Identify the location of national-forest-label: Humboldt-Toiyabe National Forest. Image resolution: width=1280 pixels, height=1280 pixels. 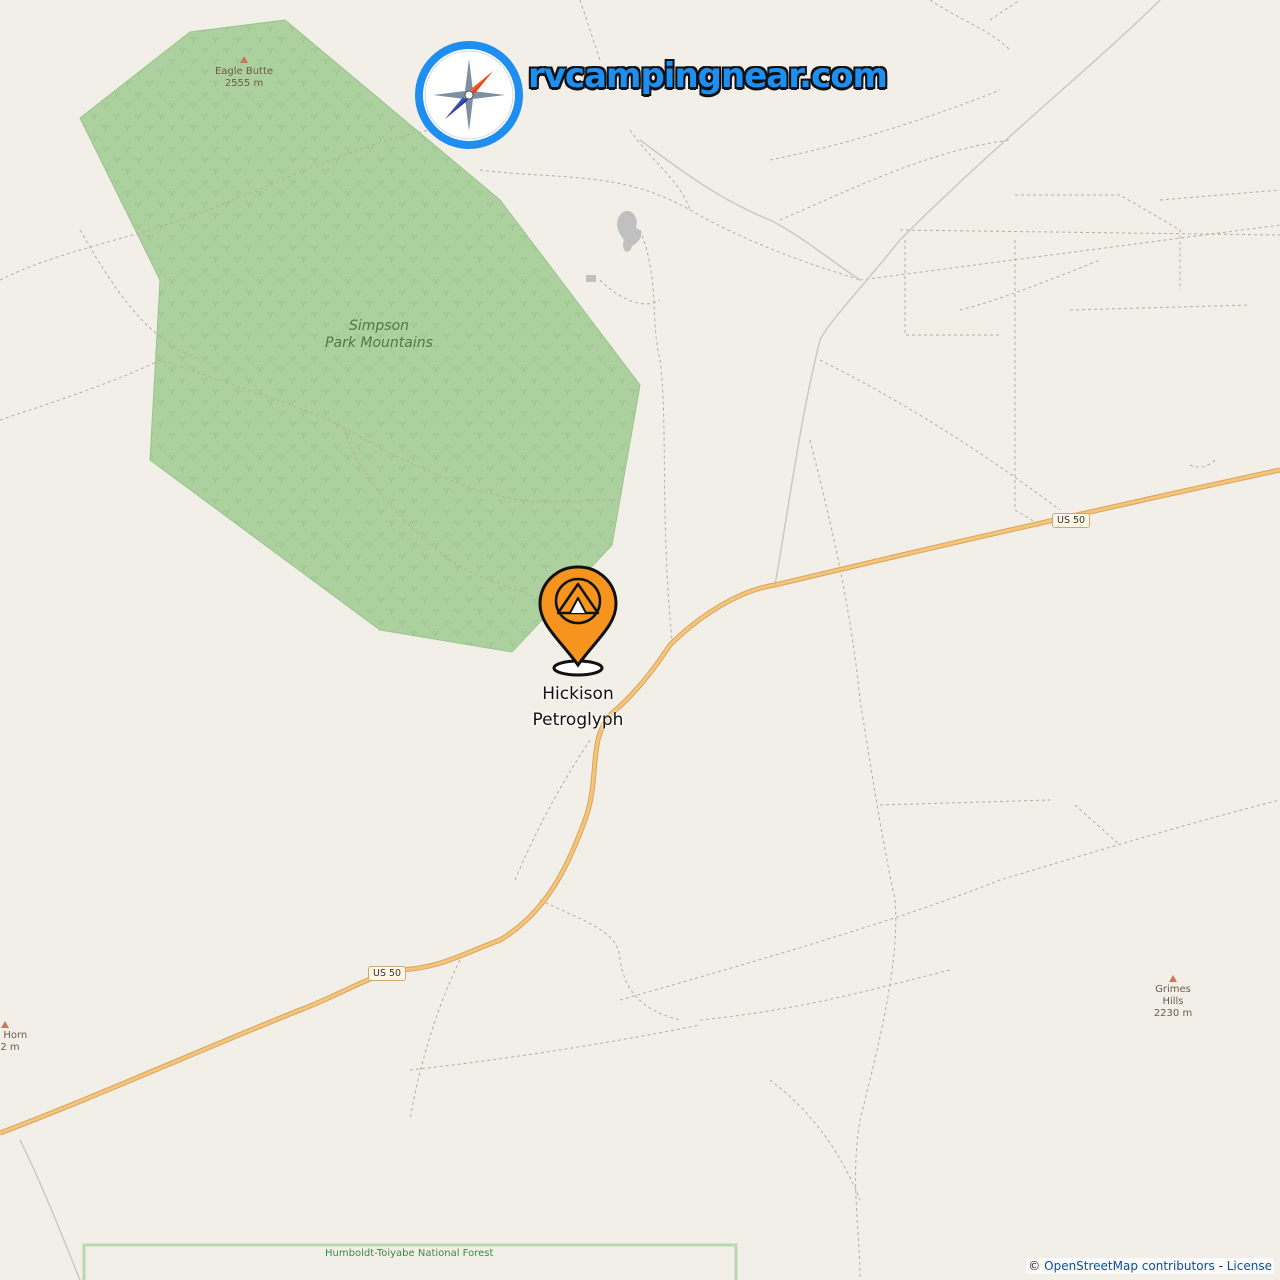
(409, 1253).